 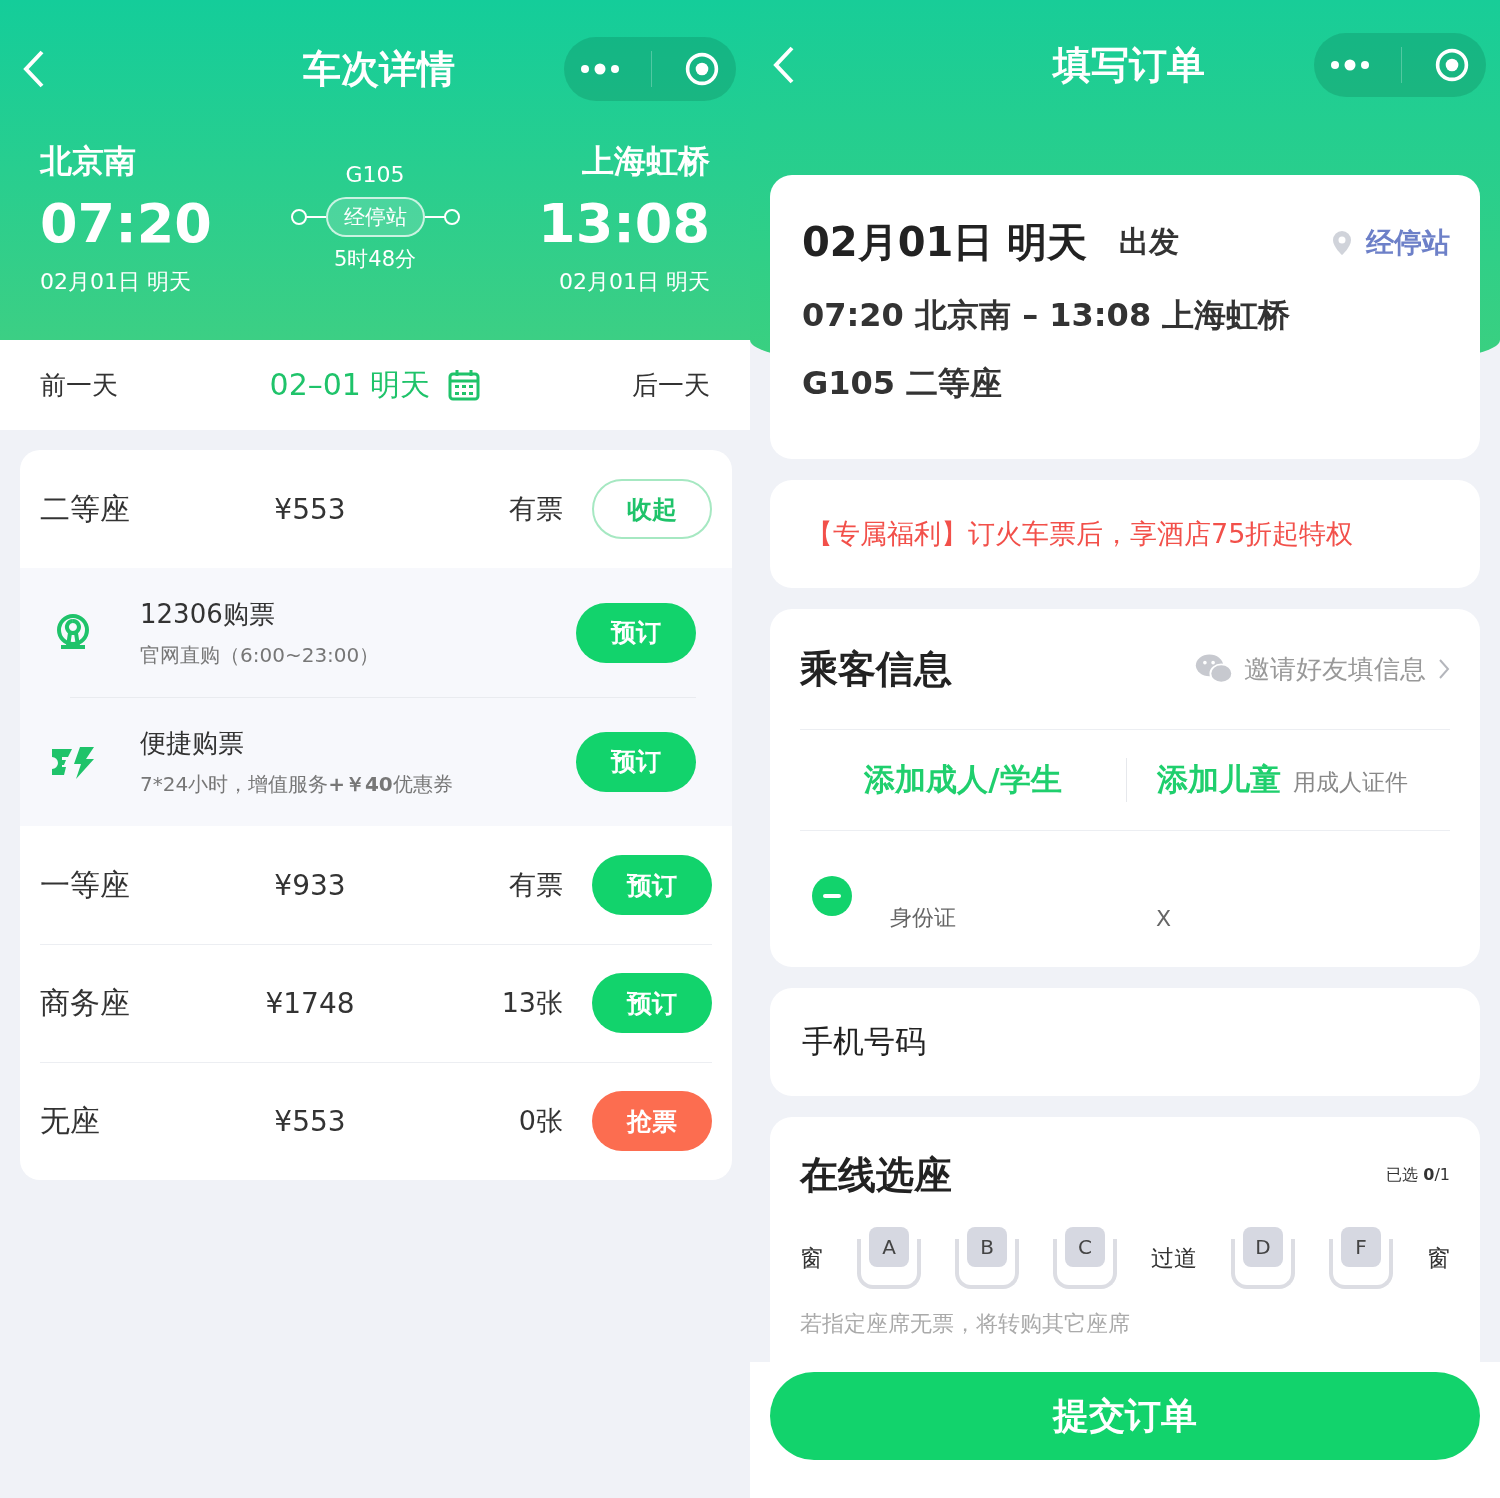 I want to click on seat-price: ¥933, so click(x=310, y=885).